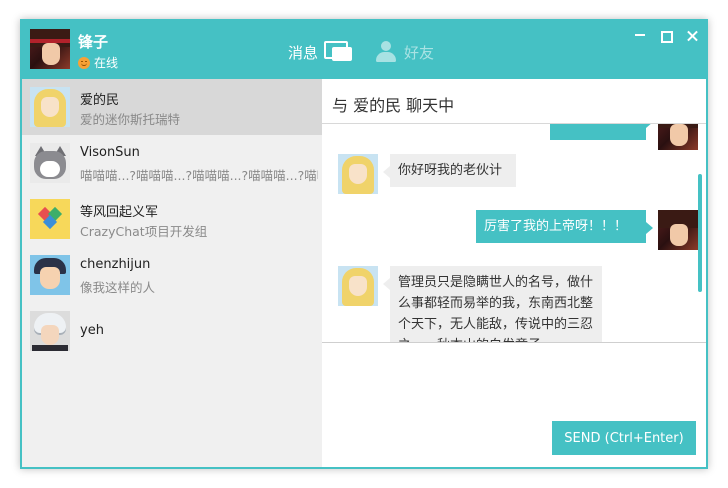 The height and width of the screenshot is (488, 728). What do you see at coordinates (144, 231) in the screenshot?
I see `contact-signature: CrazyChat项目开发组` at bounding box center [144, 231].